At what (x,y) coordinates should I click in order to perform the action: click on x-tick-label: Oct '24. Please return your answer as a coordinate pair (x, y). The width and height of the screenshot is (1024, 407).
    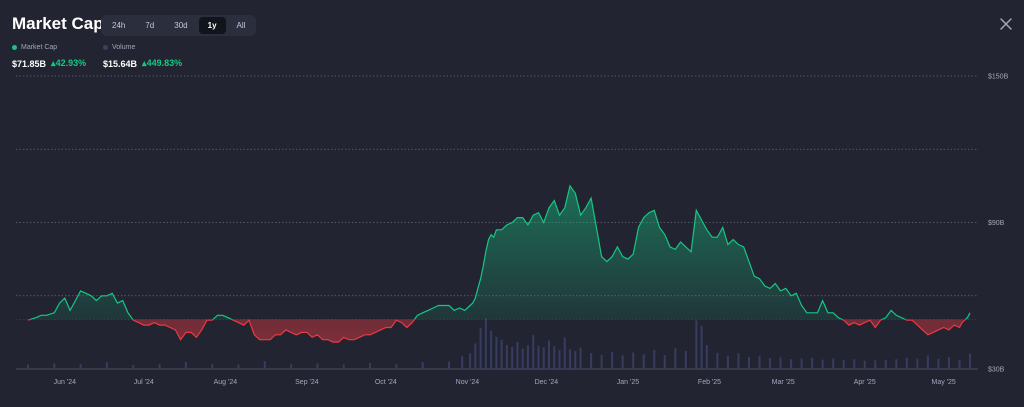
    Looking at the image, I should click on (386, 382).